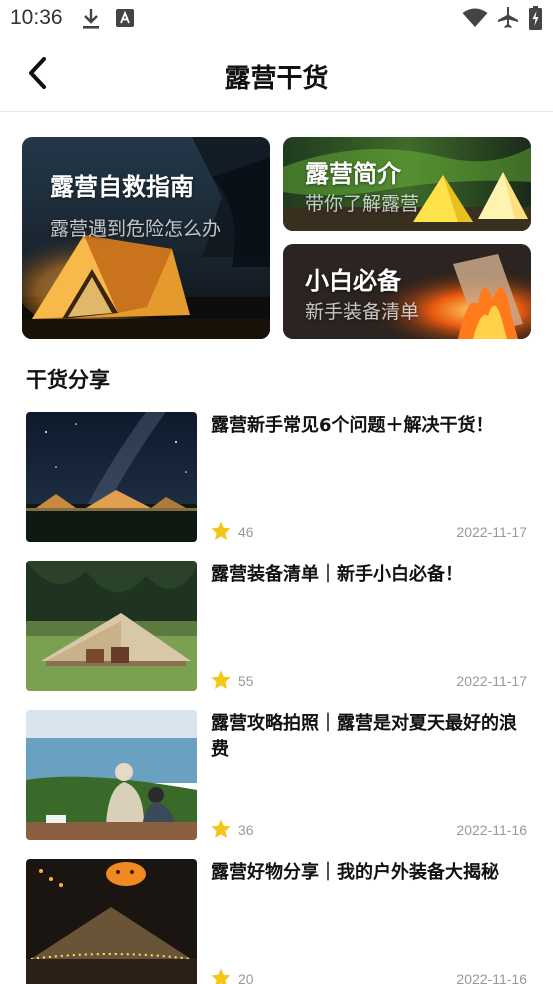 The image size is (553, 984). What do you see at coordinates (407, 291) in the screenshot?
I see `card-novice-essentials: 小白必备 新手装备清单` at bounding box center [407, 291].